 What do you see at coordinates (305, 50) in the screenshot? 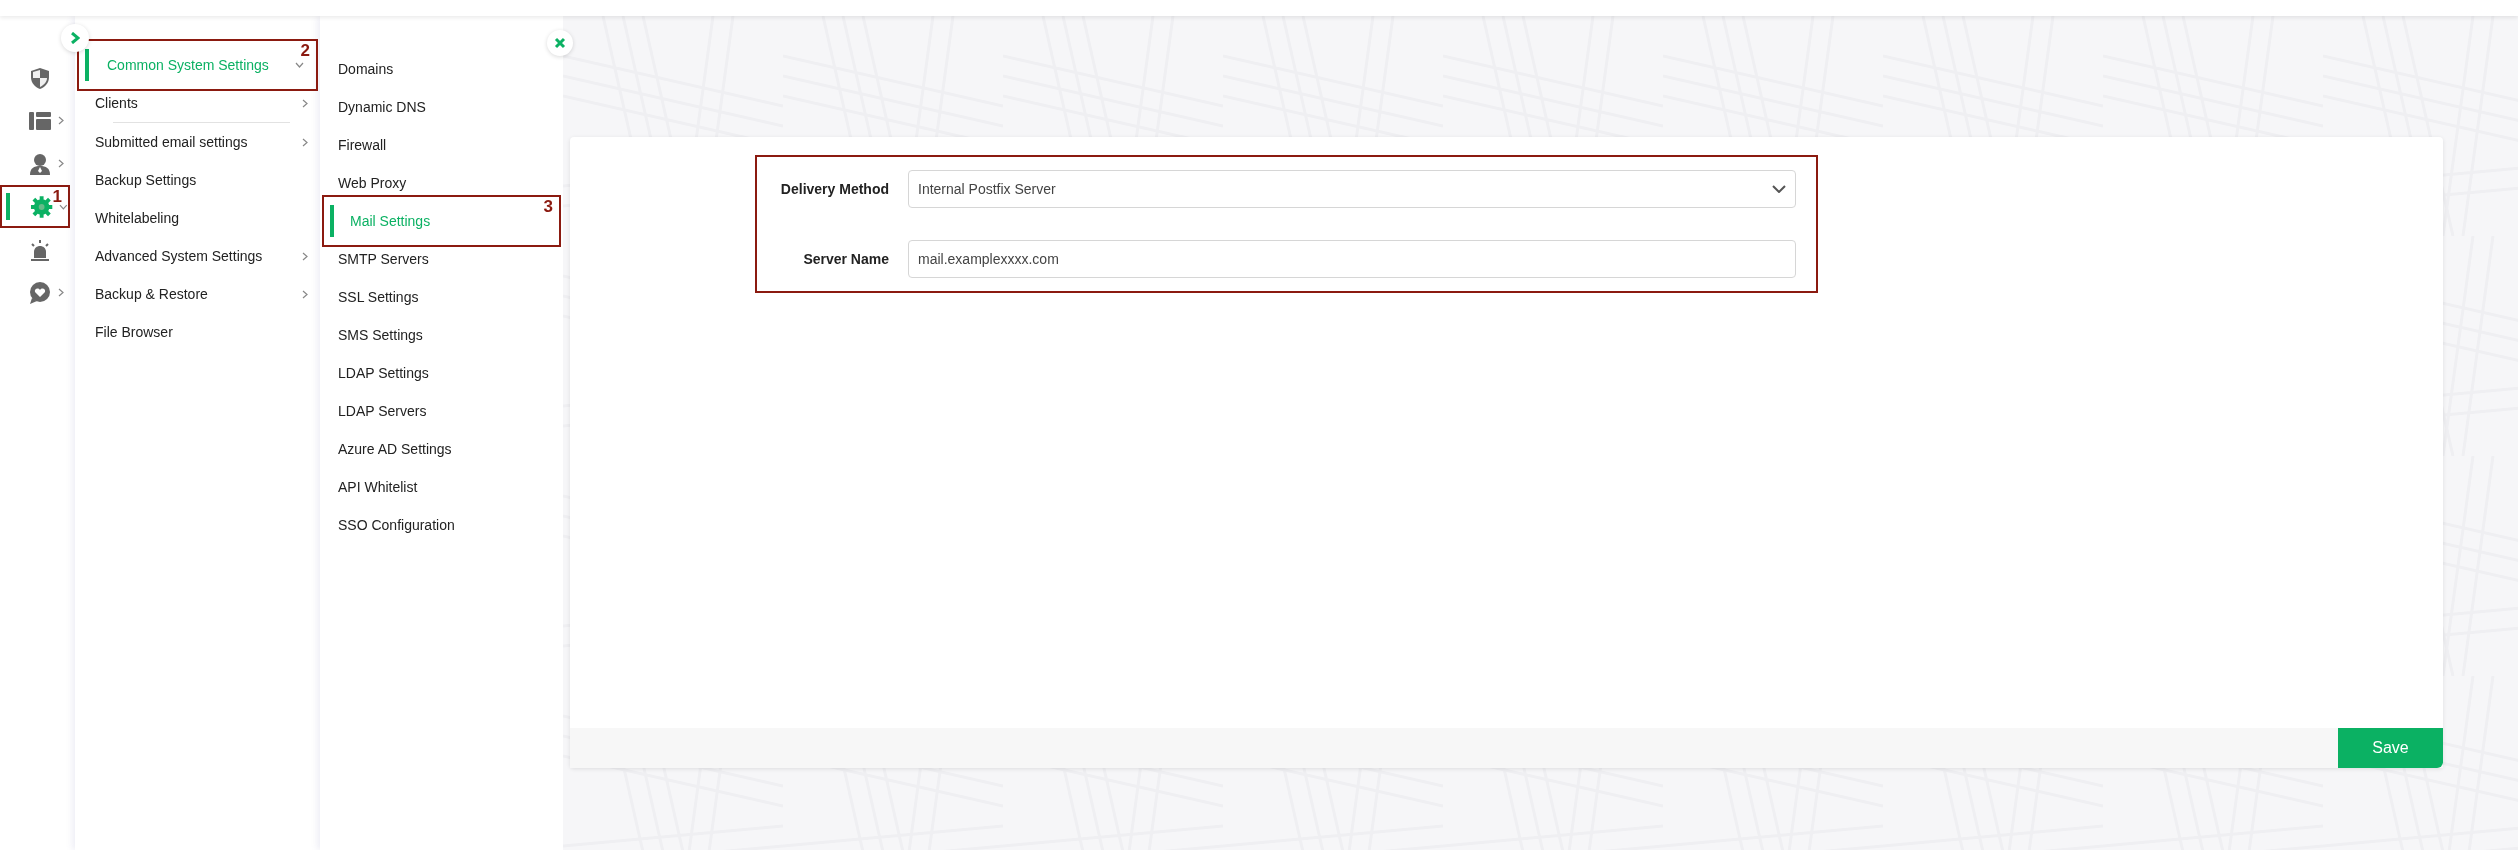
I see `annotation-number: 2` at bounding box center [305, 50].